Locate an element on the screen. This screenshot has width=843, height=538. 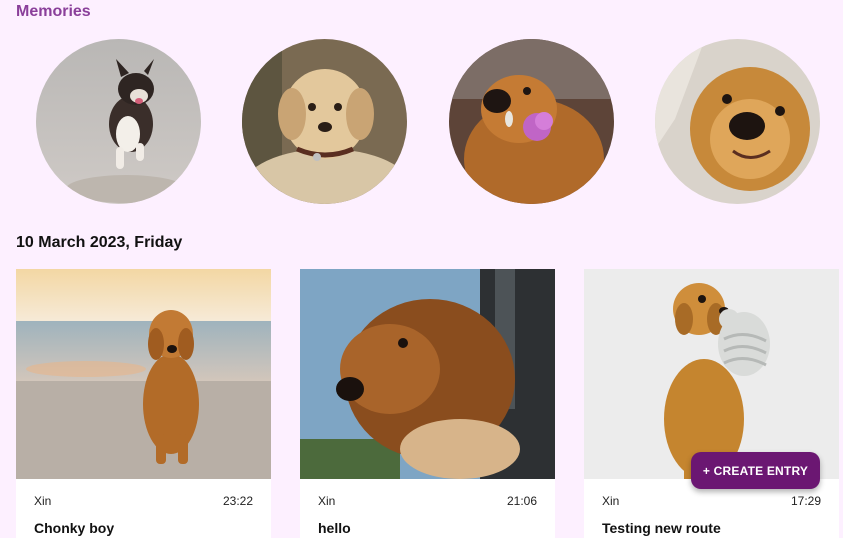
entry-title: hello is located at coordinates (334, 528).